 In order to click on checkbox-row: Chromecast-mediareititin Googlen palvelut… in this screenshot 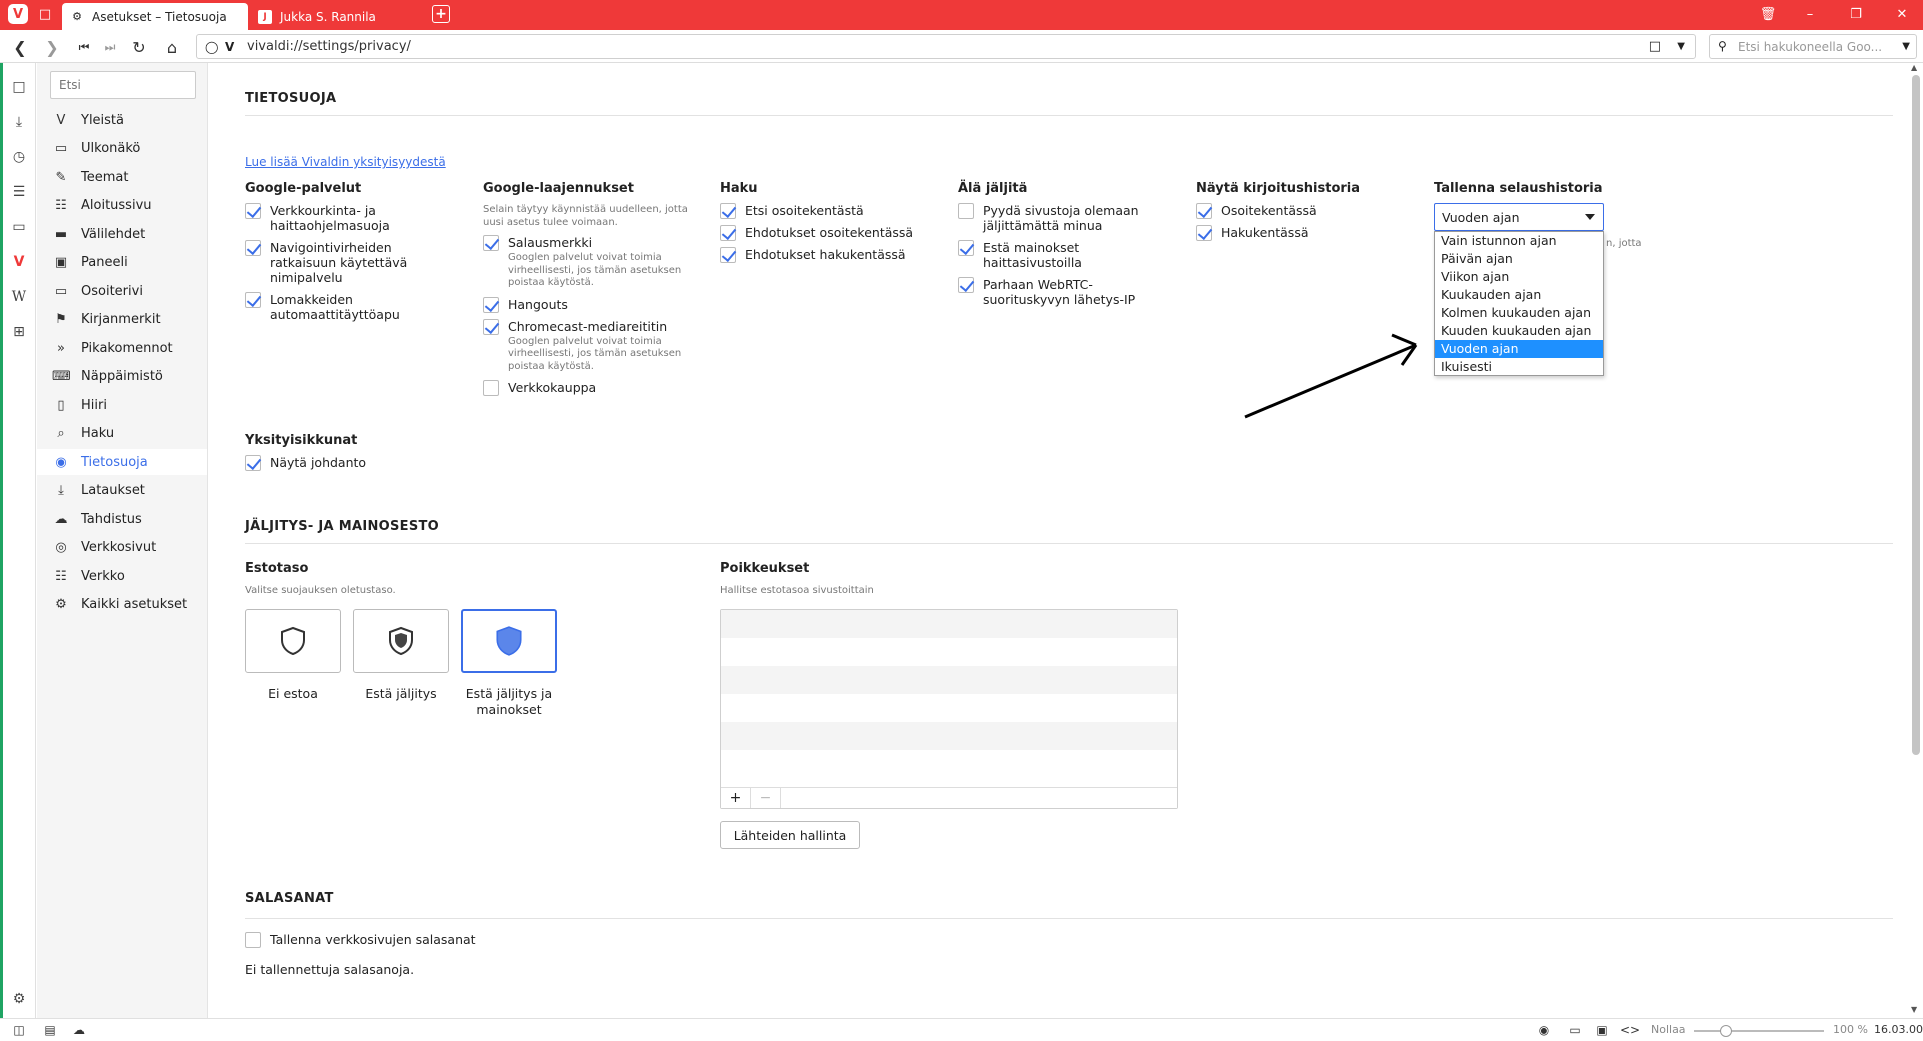, I will do `click(588, 346)`.